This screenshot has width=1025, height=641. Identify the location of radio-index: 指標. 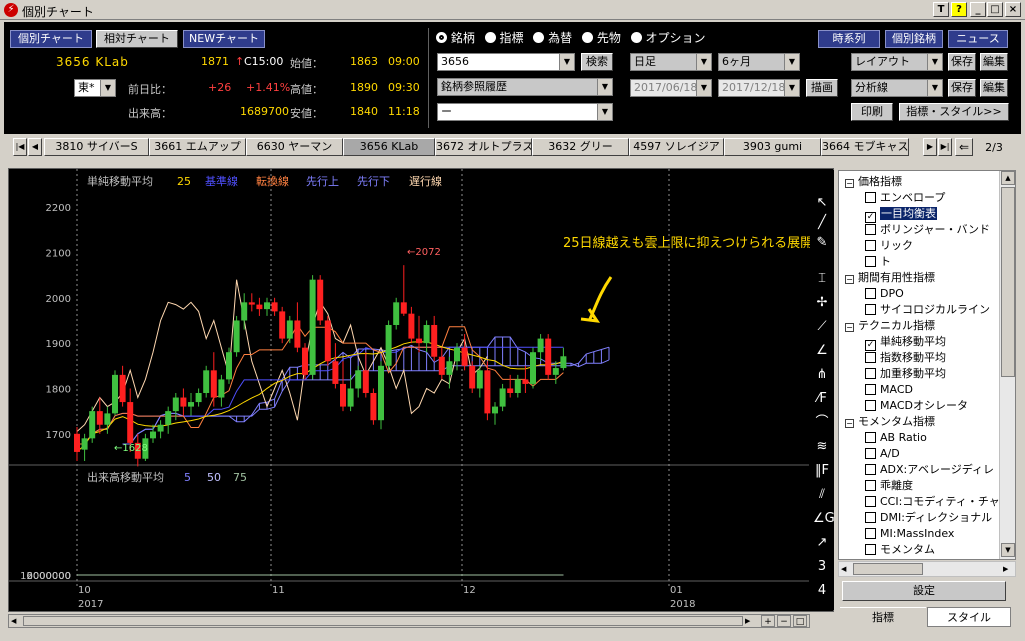
(504, 38).